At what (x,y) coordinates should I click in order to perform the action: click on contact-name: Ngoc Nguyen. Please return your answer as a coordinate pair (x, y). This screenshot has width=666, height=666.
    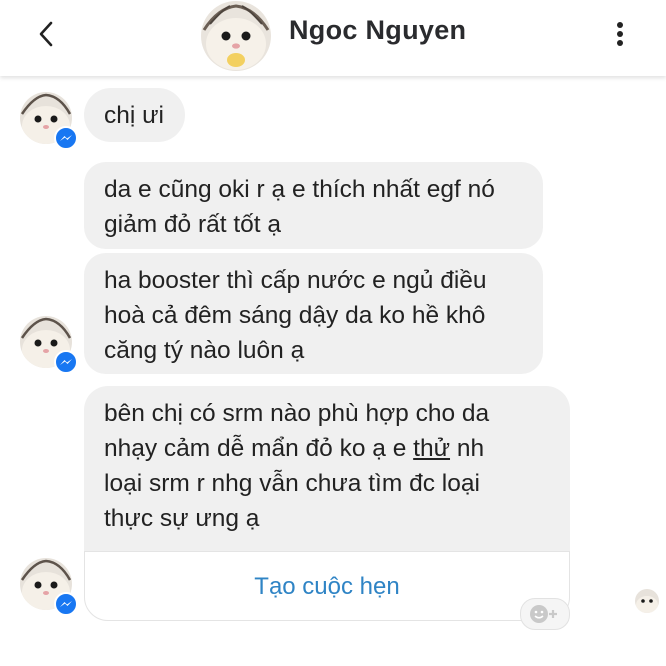
    Looking at the image, I should click on (377, 30).